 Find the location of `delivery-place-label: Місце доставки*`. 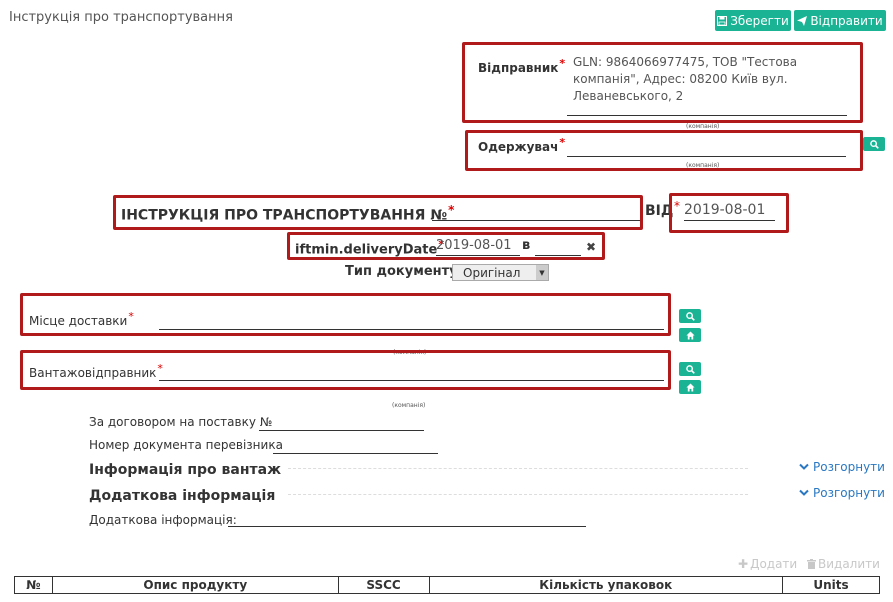

delivery-place-label: Місце доставки* is located at coordinates (81, 319).